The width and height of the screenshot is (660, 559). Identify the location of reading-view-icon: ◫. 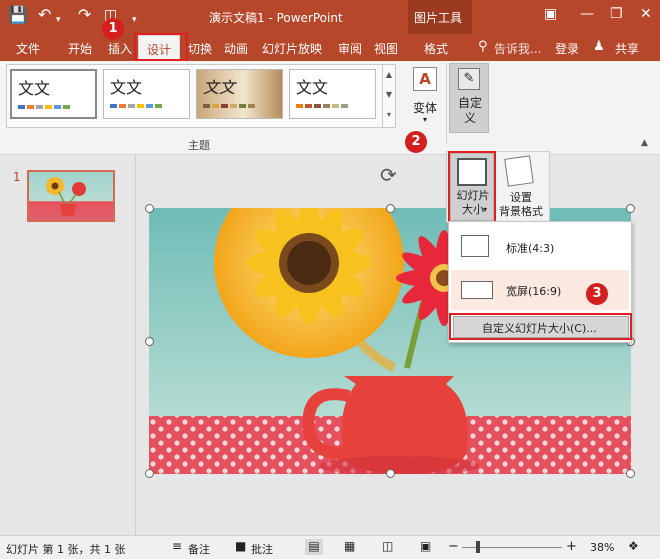
(387, 546).